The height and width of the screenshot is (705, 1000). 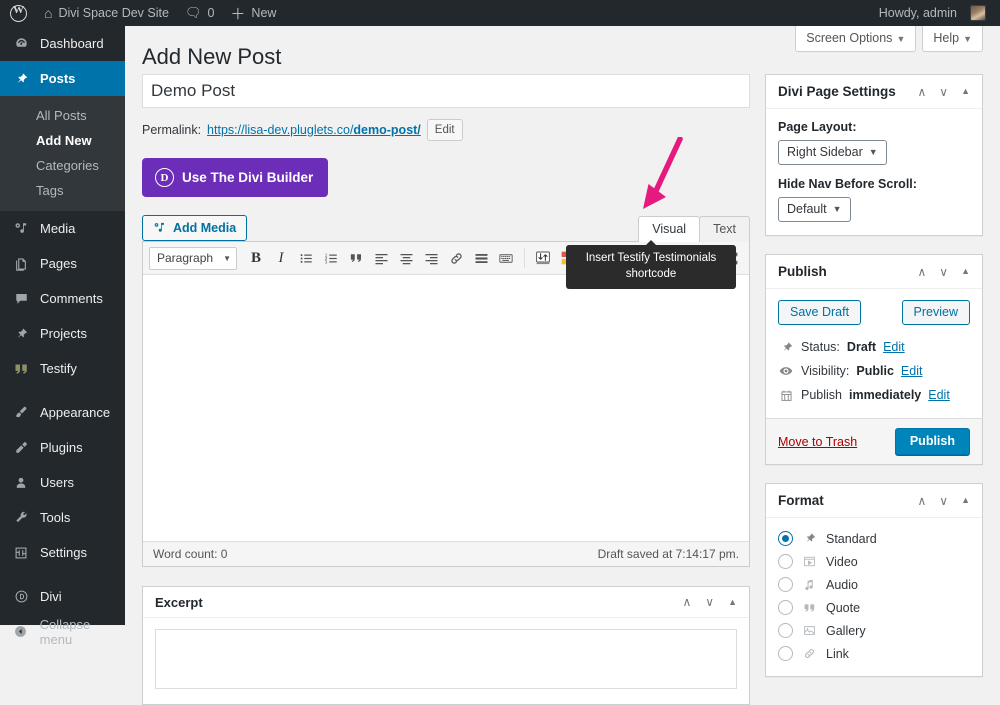 I want to click on keyboard-shortcuts-icon, so click(x=506, y=258).